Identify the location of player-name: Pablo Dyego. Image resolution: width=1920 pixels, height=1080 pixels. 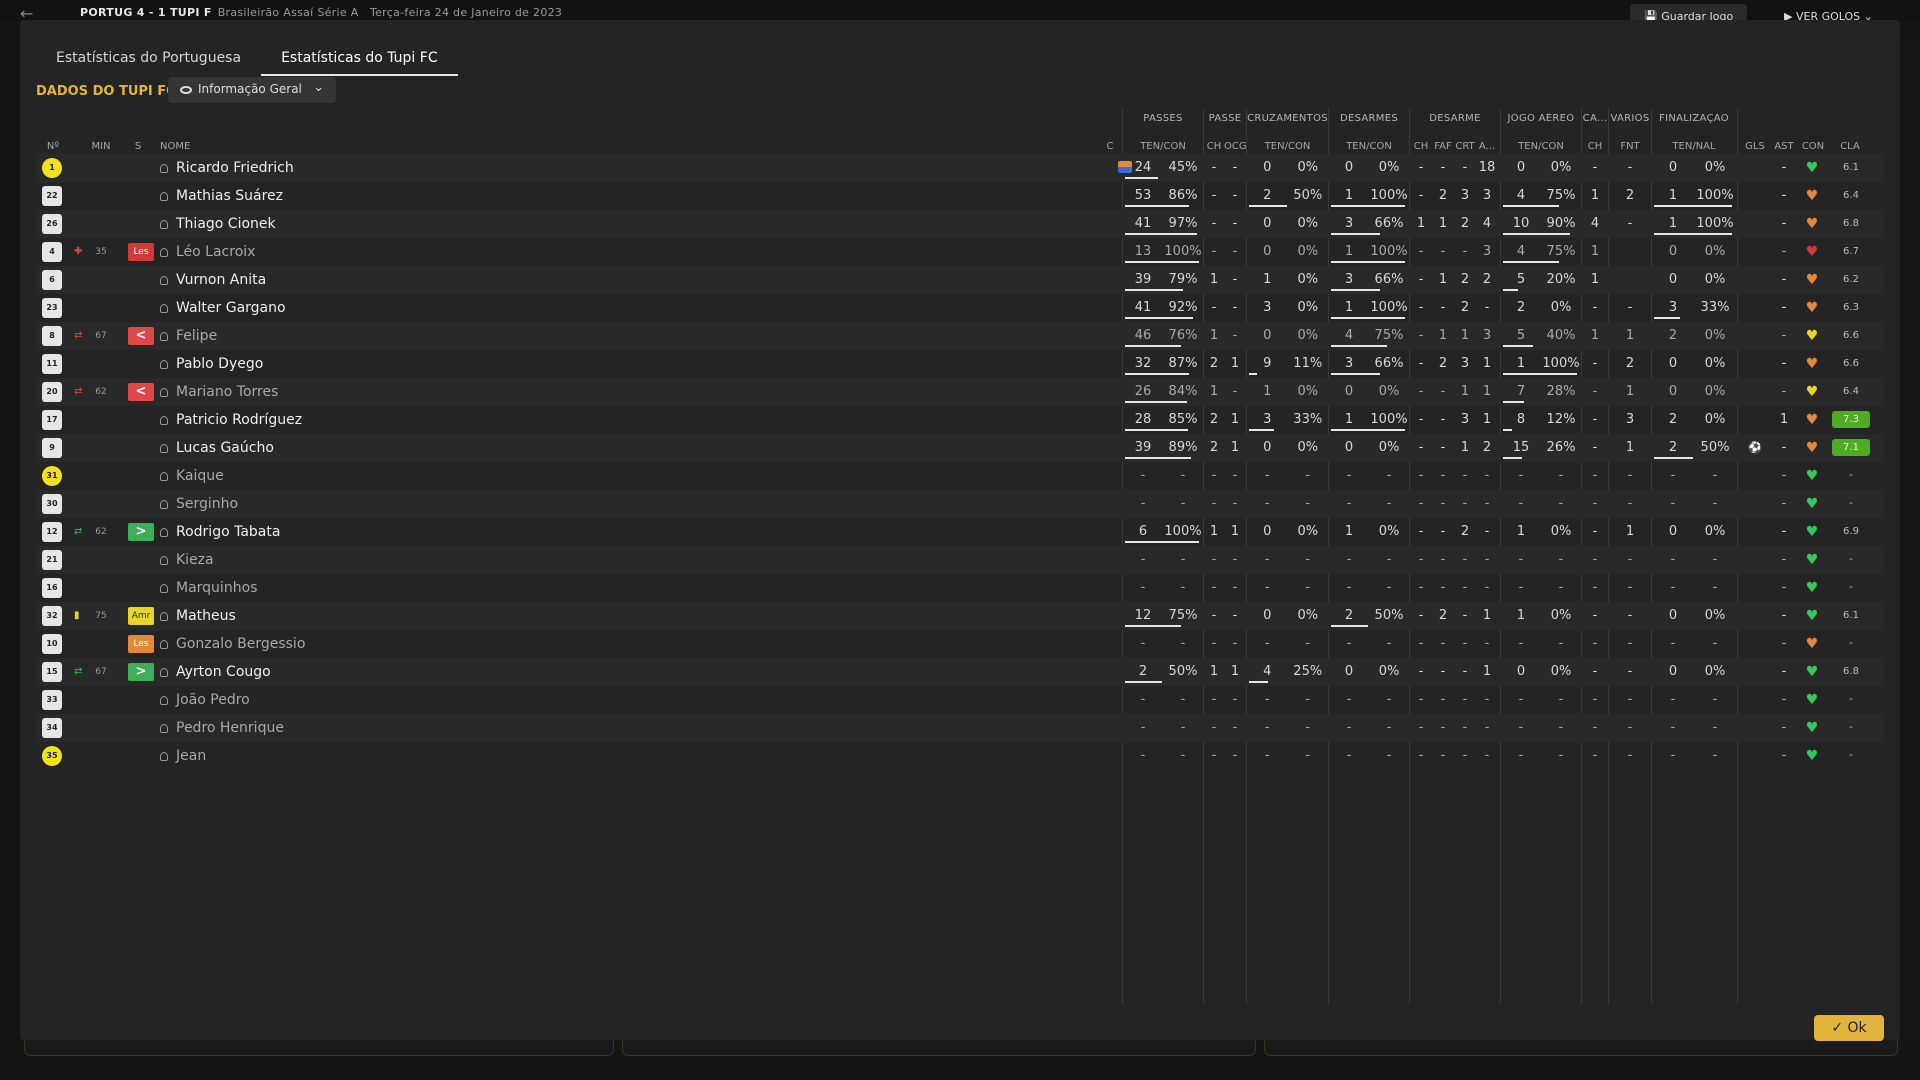
(211, 364).